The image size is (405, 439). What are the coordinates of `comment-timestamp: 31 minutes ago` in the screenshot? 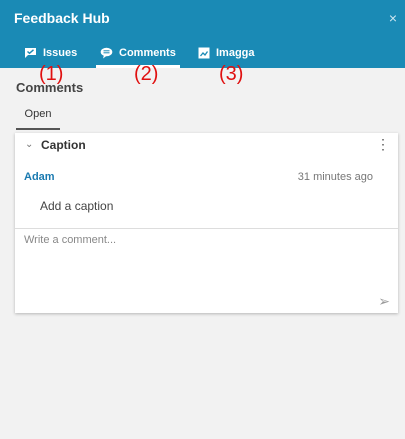 It's located at (335, 177).